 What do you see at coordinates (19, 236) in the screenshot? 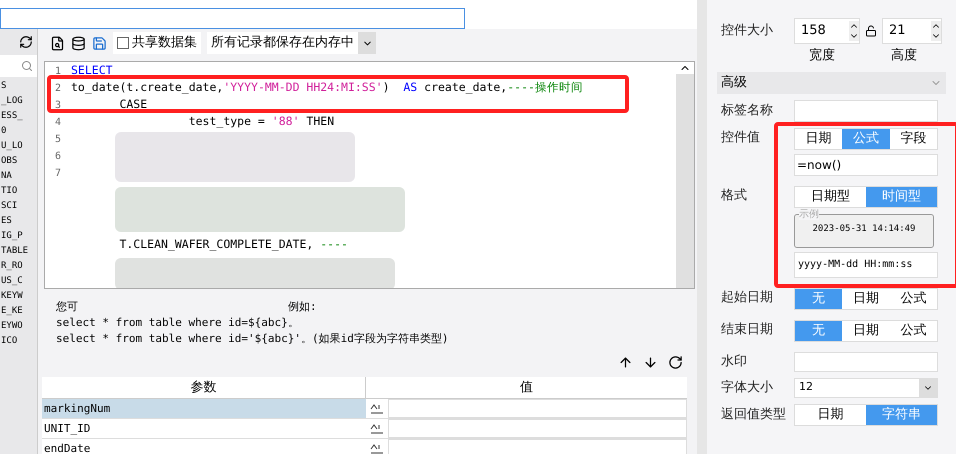
I see `table-list-item: IG_P` at bounding box center [19, 236].